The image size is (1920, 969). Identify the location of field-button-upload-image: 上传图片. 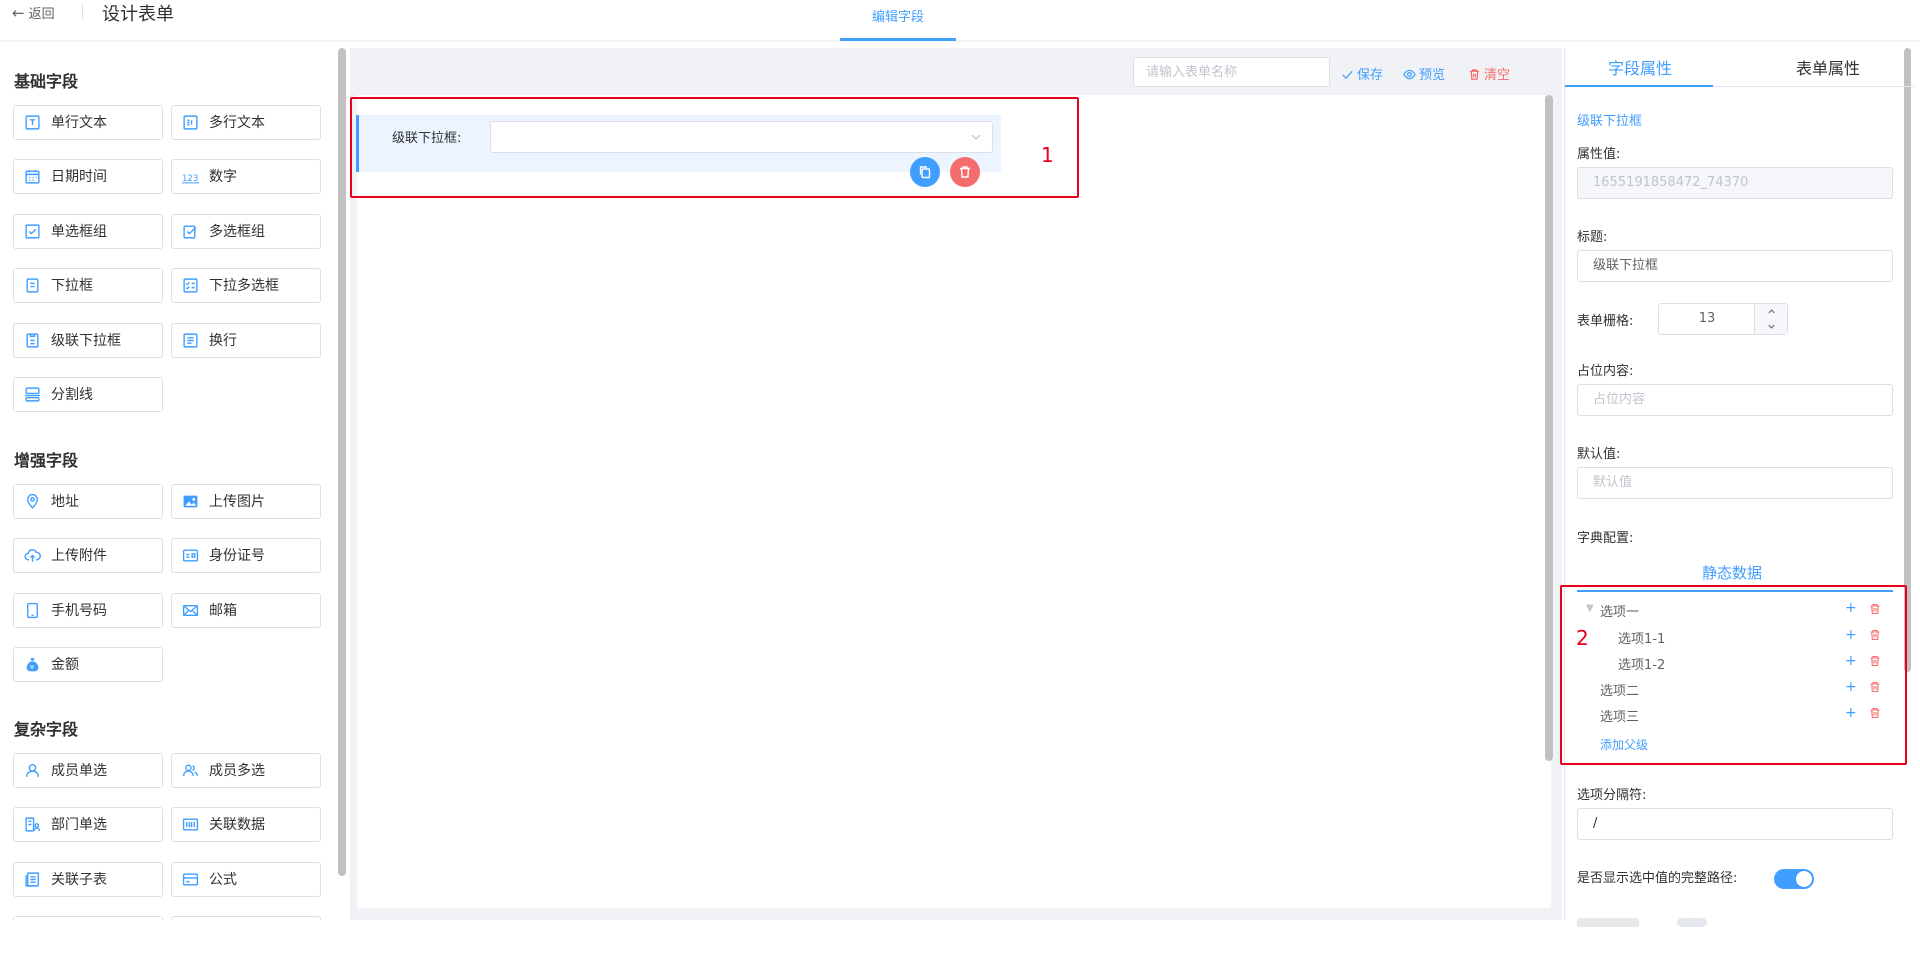
(246, 501).